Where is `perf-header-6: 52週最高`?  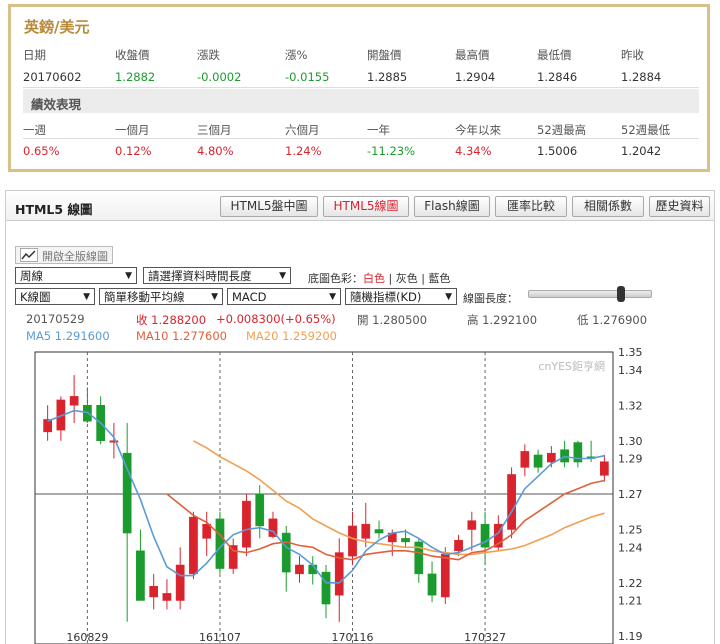 perf-header-6: 52週最高 is located at coordinates (562, 130).